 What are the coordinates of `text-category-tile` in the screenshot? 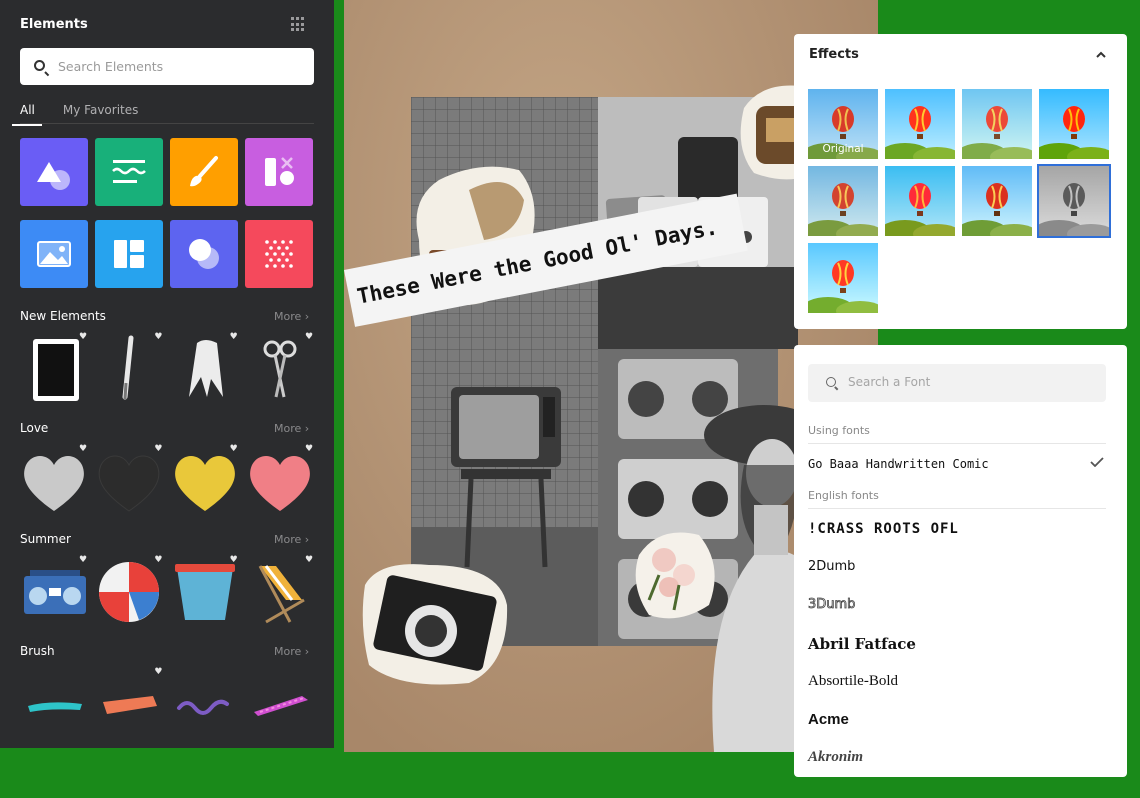 It's located at (129, 172).